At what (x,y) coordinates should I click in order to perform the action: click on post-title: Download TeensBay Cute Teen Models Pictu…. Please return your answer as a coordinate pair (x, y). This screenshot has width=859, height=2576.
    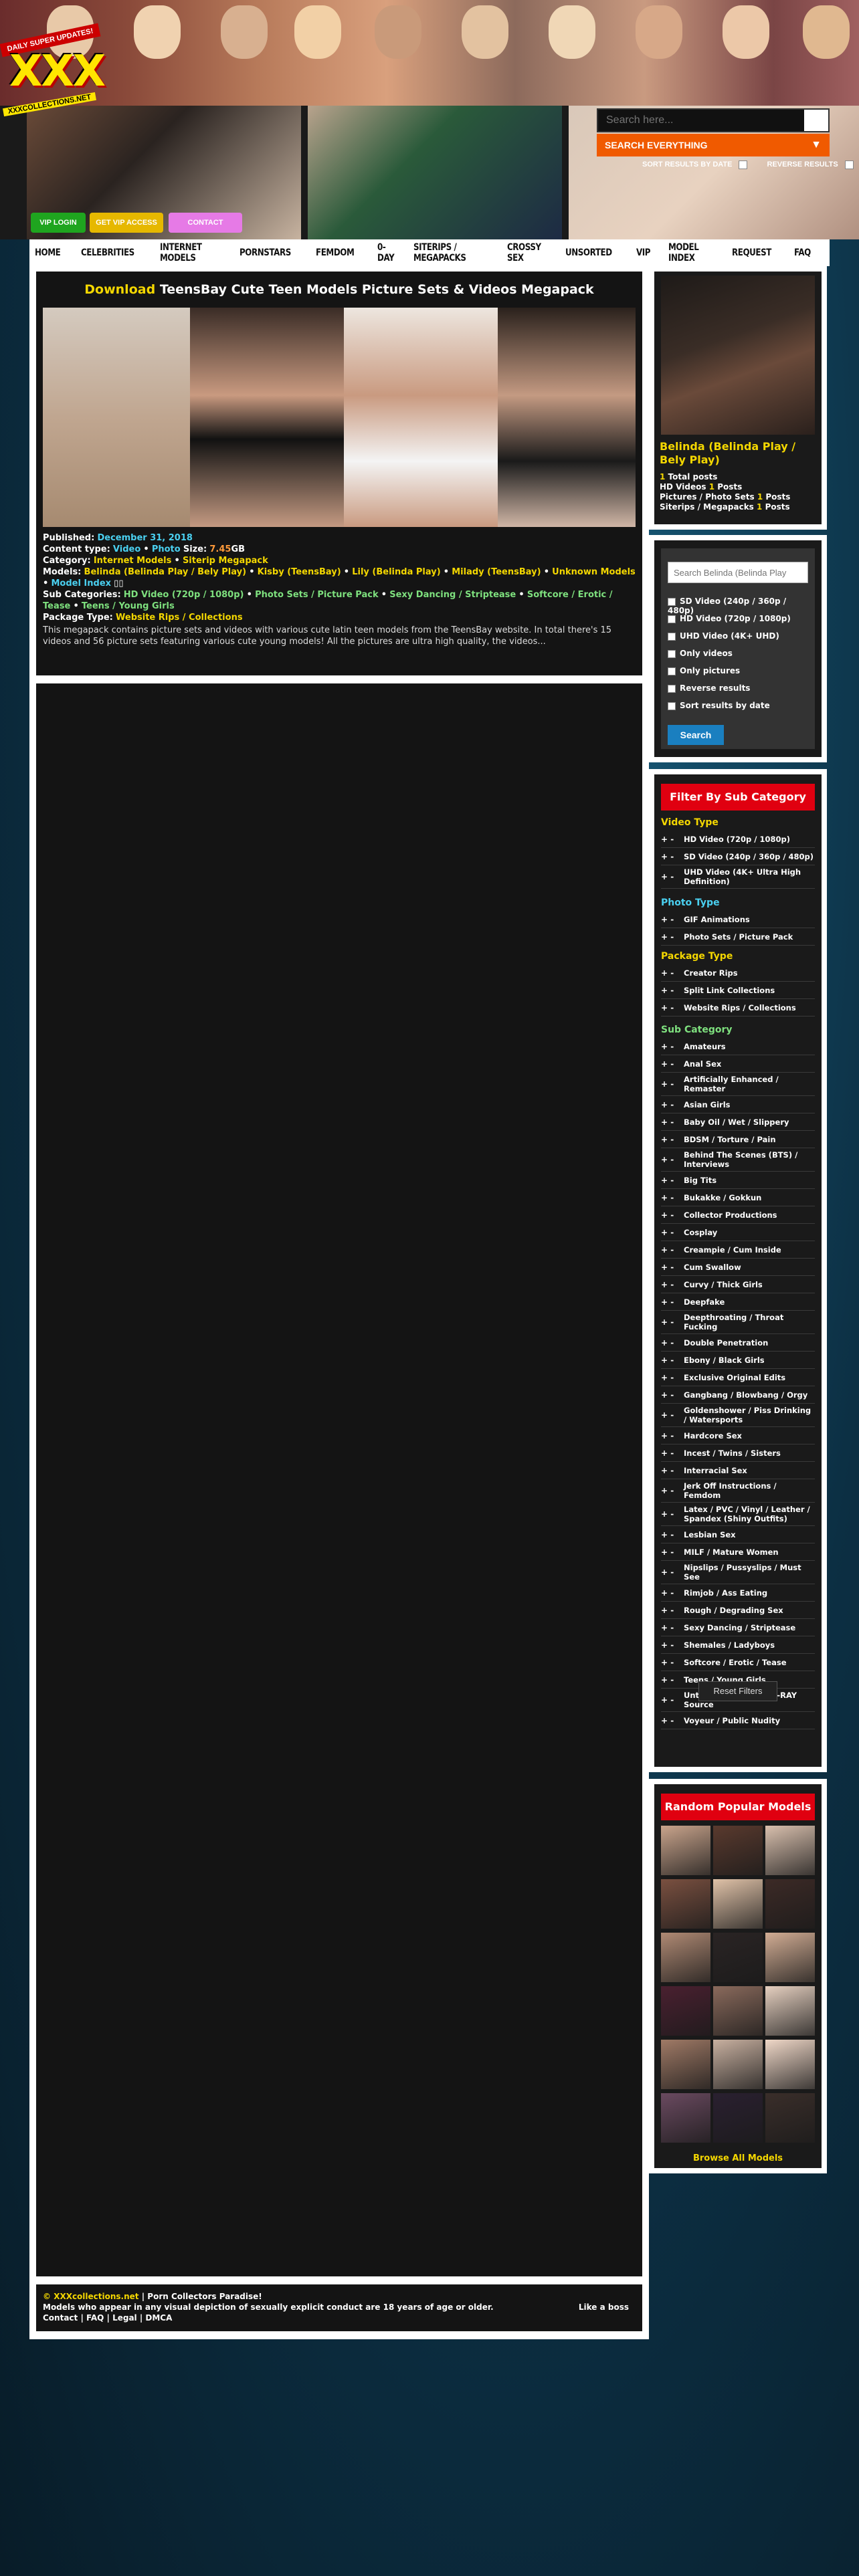
    Looking at the image, I should click on (339, 289).